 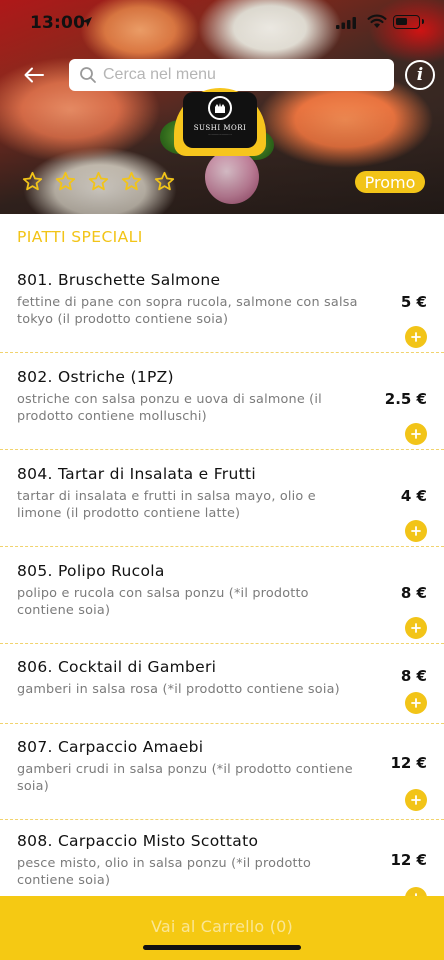 I want to click on item-name: 804. Tartar di Insalata e Frutti, so click(x=136, y=474).